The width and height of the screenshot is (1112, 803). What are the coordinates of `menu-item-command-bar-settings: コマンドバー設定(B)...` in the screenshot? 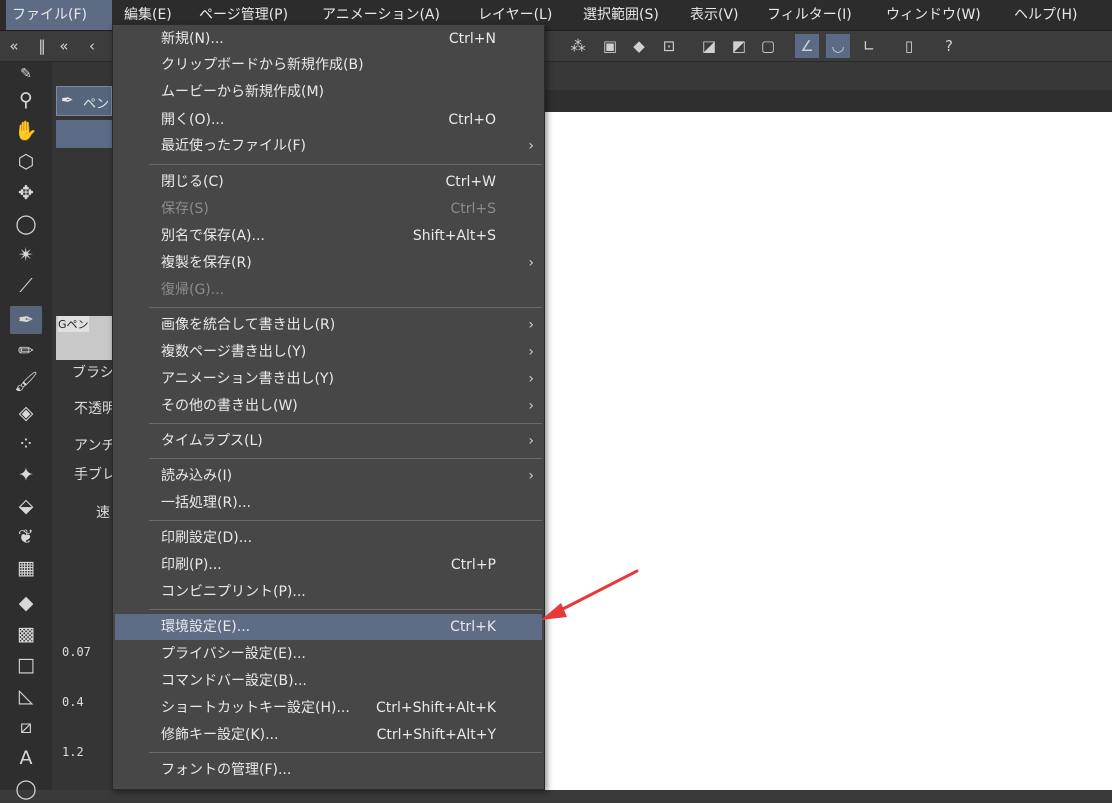 It's located at (328, 681).